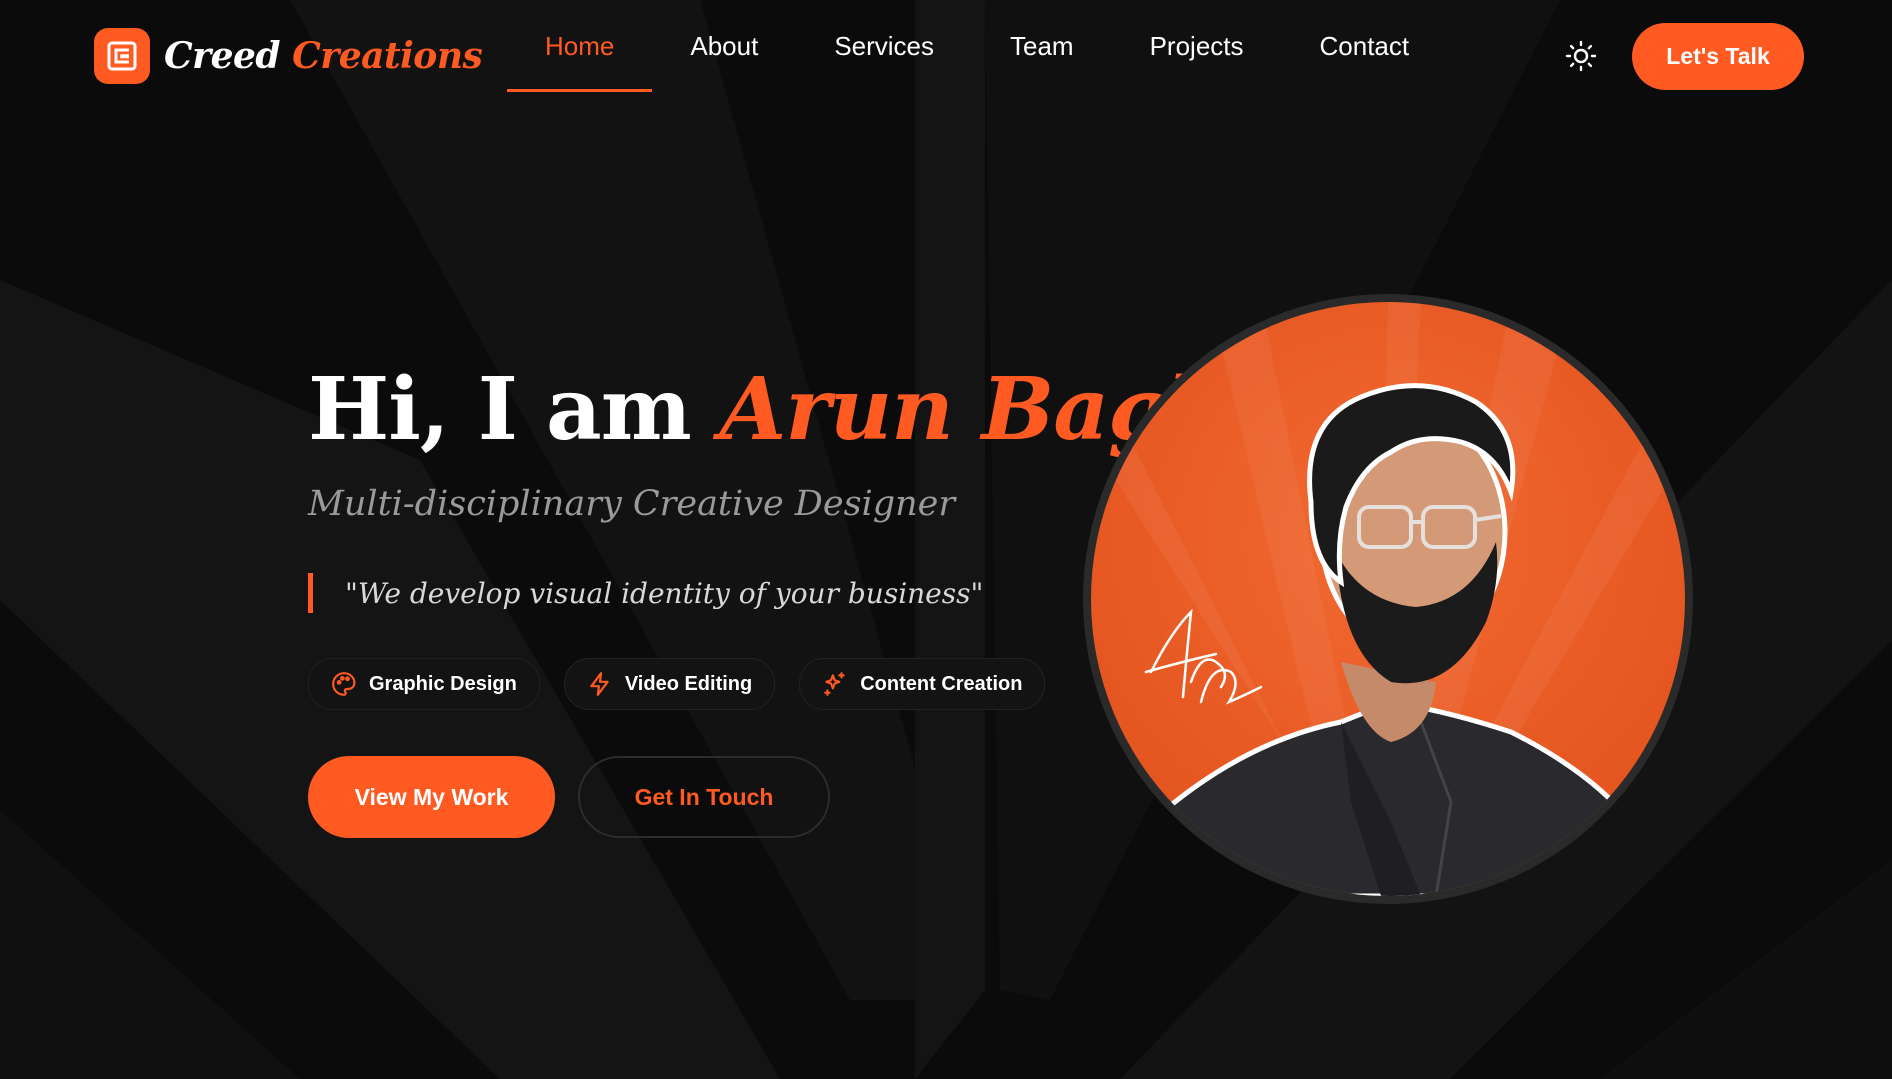 This screenshot has height=1079, width=1892. What do you see at coordinates (580, 46) in the screenshot?
I see `nav-item-home: Home` at bounding box center [580, 46].